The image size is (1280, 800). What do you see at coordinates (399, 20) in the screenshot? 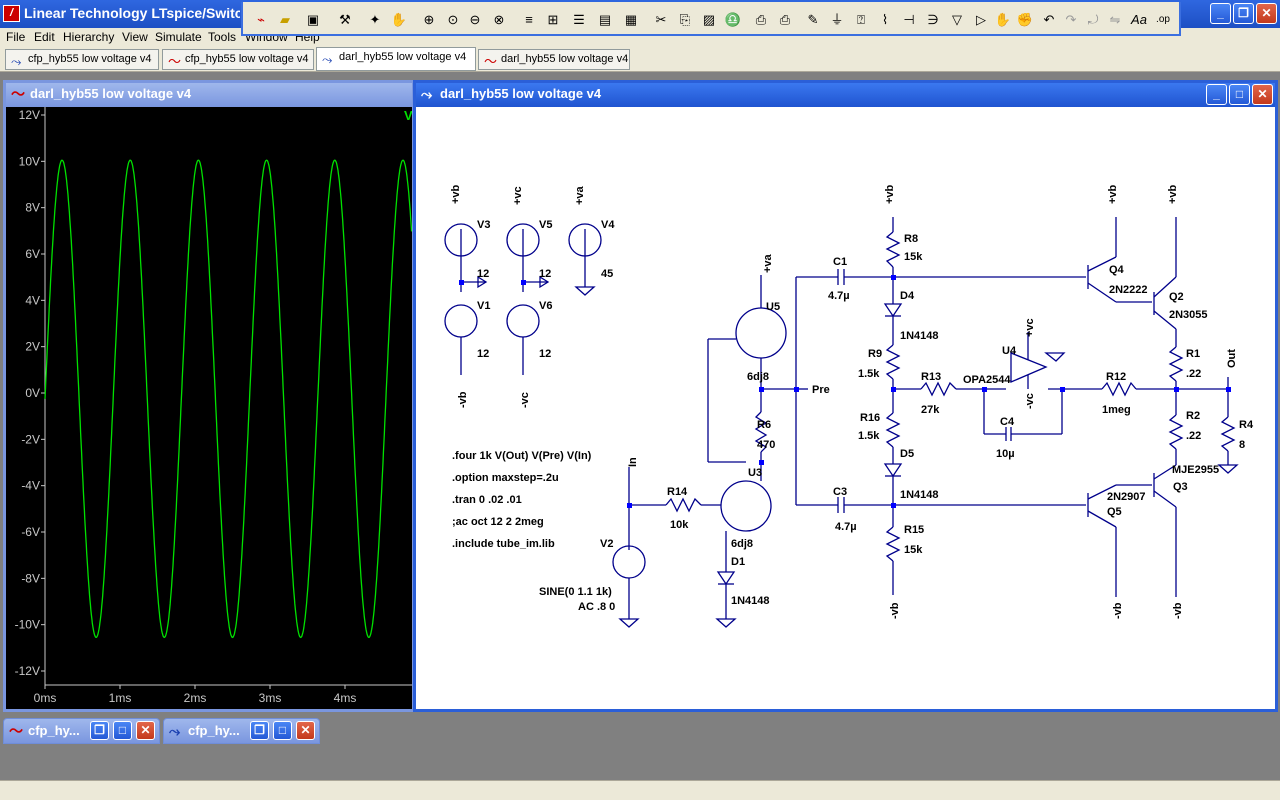
I see `halt-icon: ✋` at bounding box center [399, 20].